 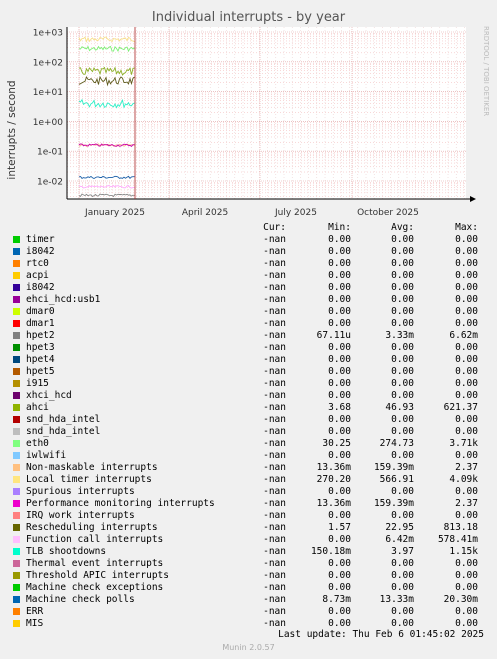 I want to click on y-tick-label: 1e+01, so click(x=48, y=93).